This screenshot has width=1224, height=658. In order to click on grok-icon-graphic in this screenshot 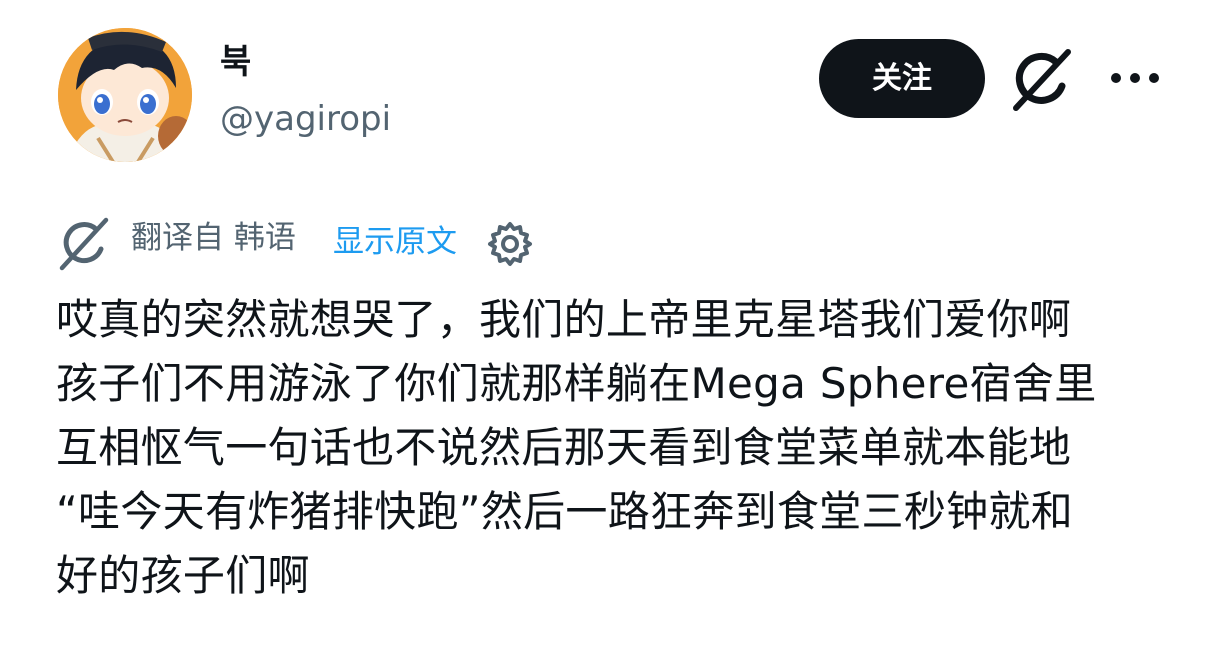, I will do `click(1042, 80)`.